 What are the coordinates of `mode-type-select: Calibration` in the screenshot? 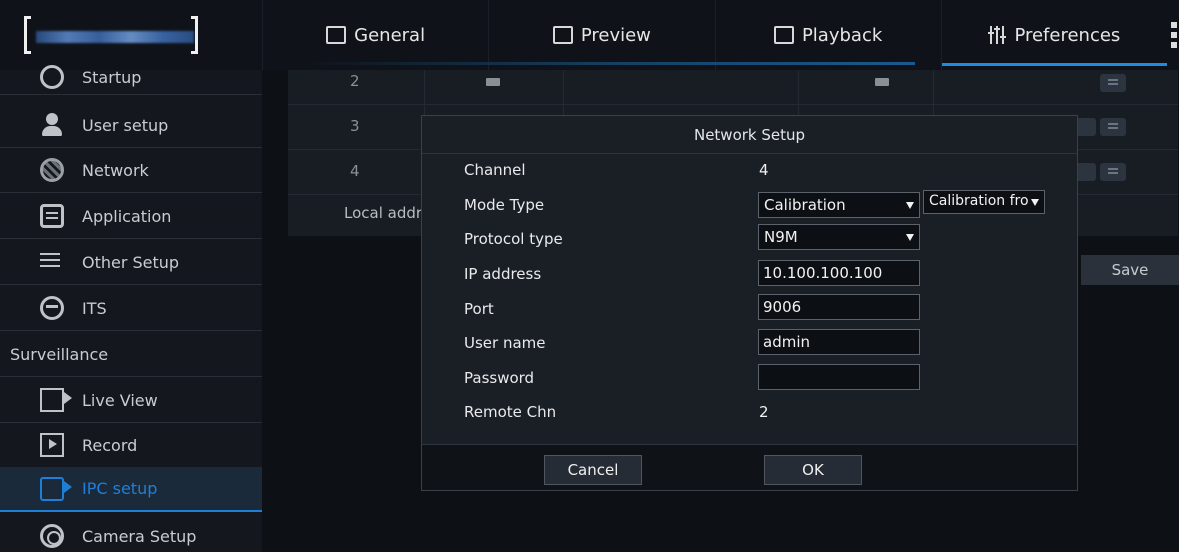 It's located at (839, 205).